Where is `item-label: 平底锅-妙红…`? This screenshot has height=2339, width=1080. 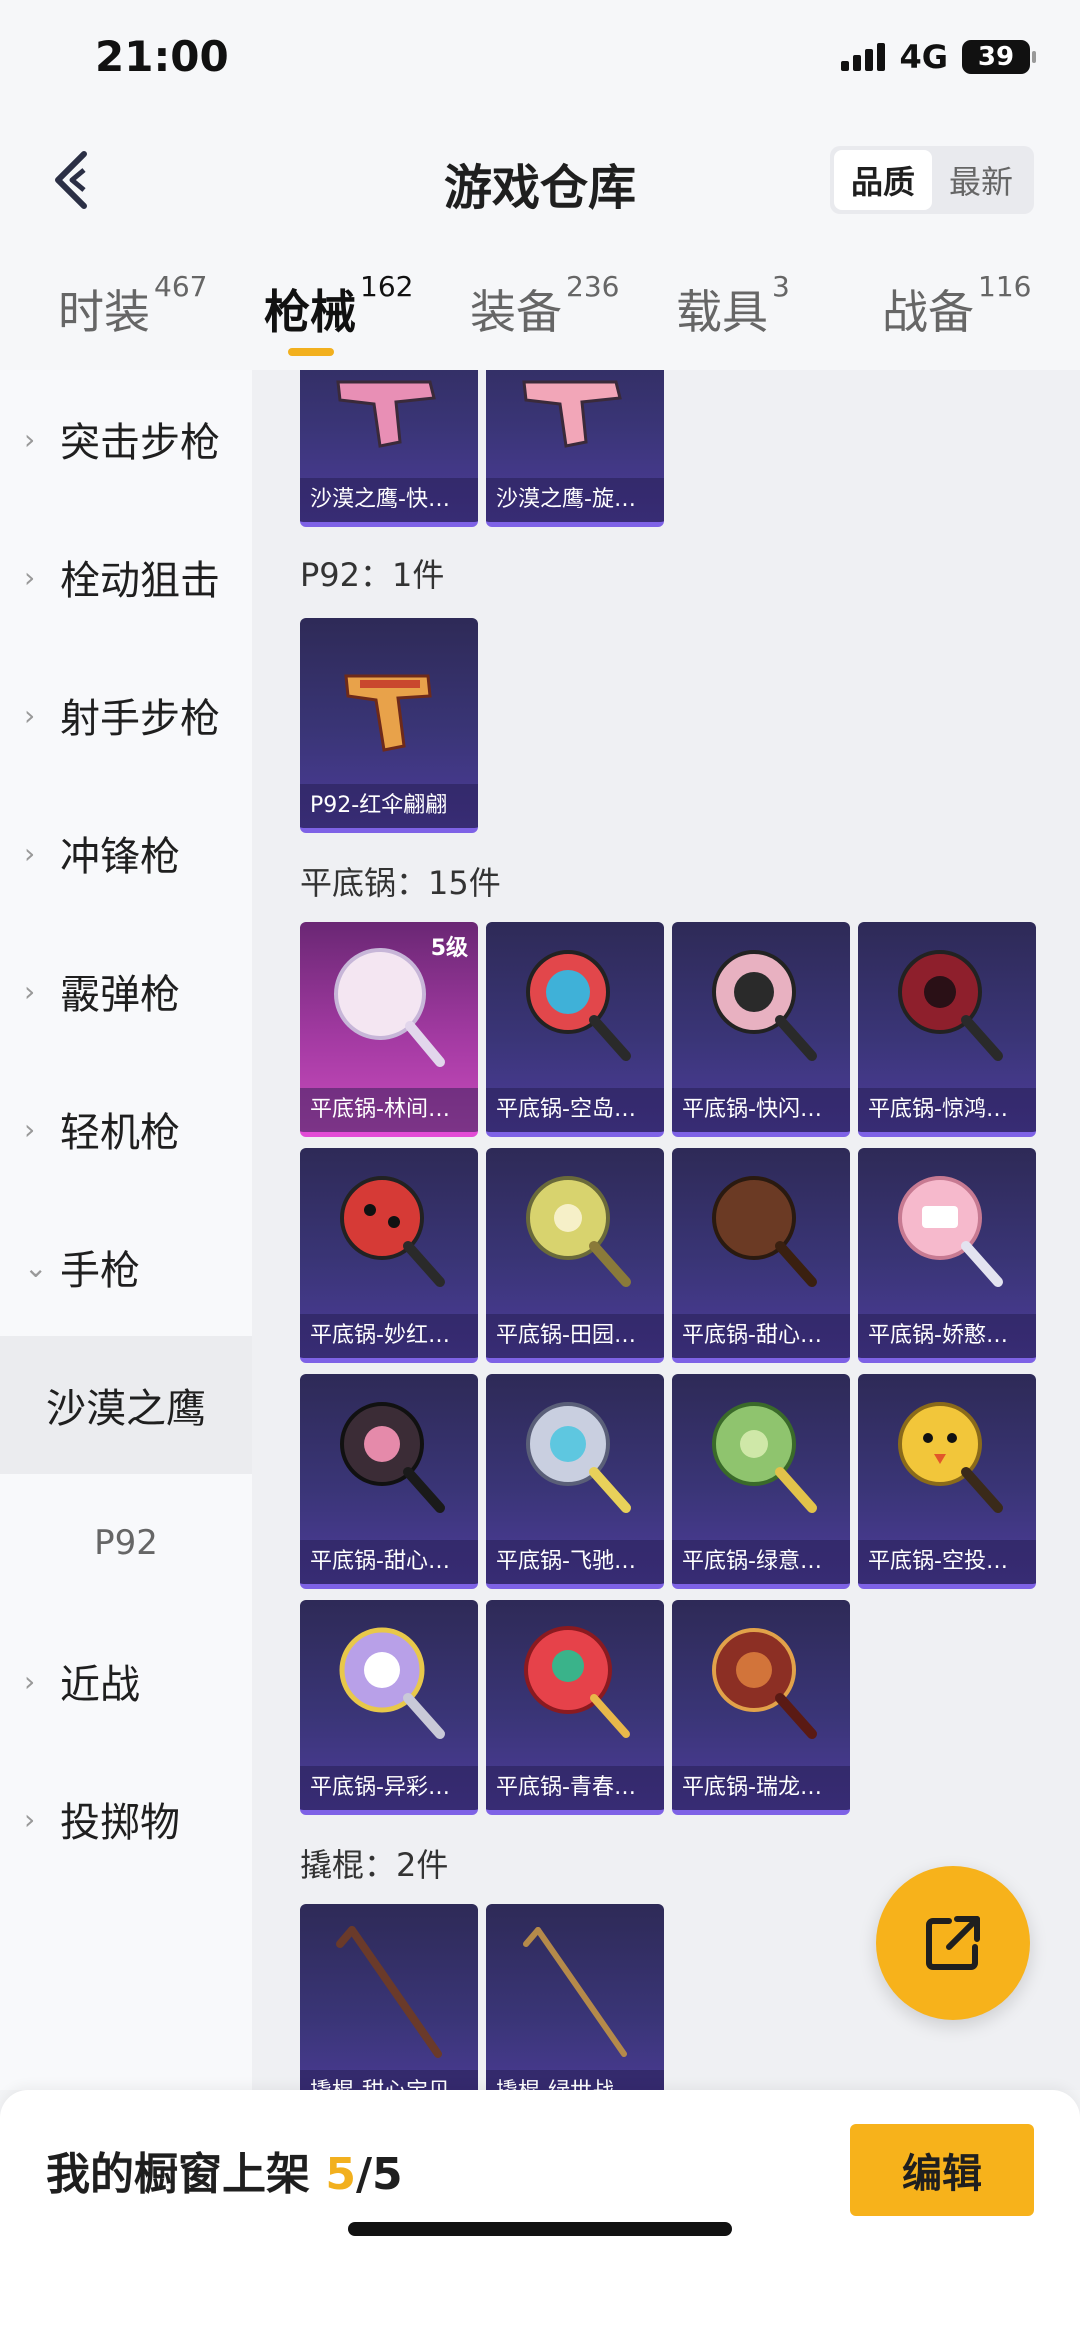 item-label: 平底锅-妙红… is located at coordinates (389, 1336).